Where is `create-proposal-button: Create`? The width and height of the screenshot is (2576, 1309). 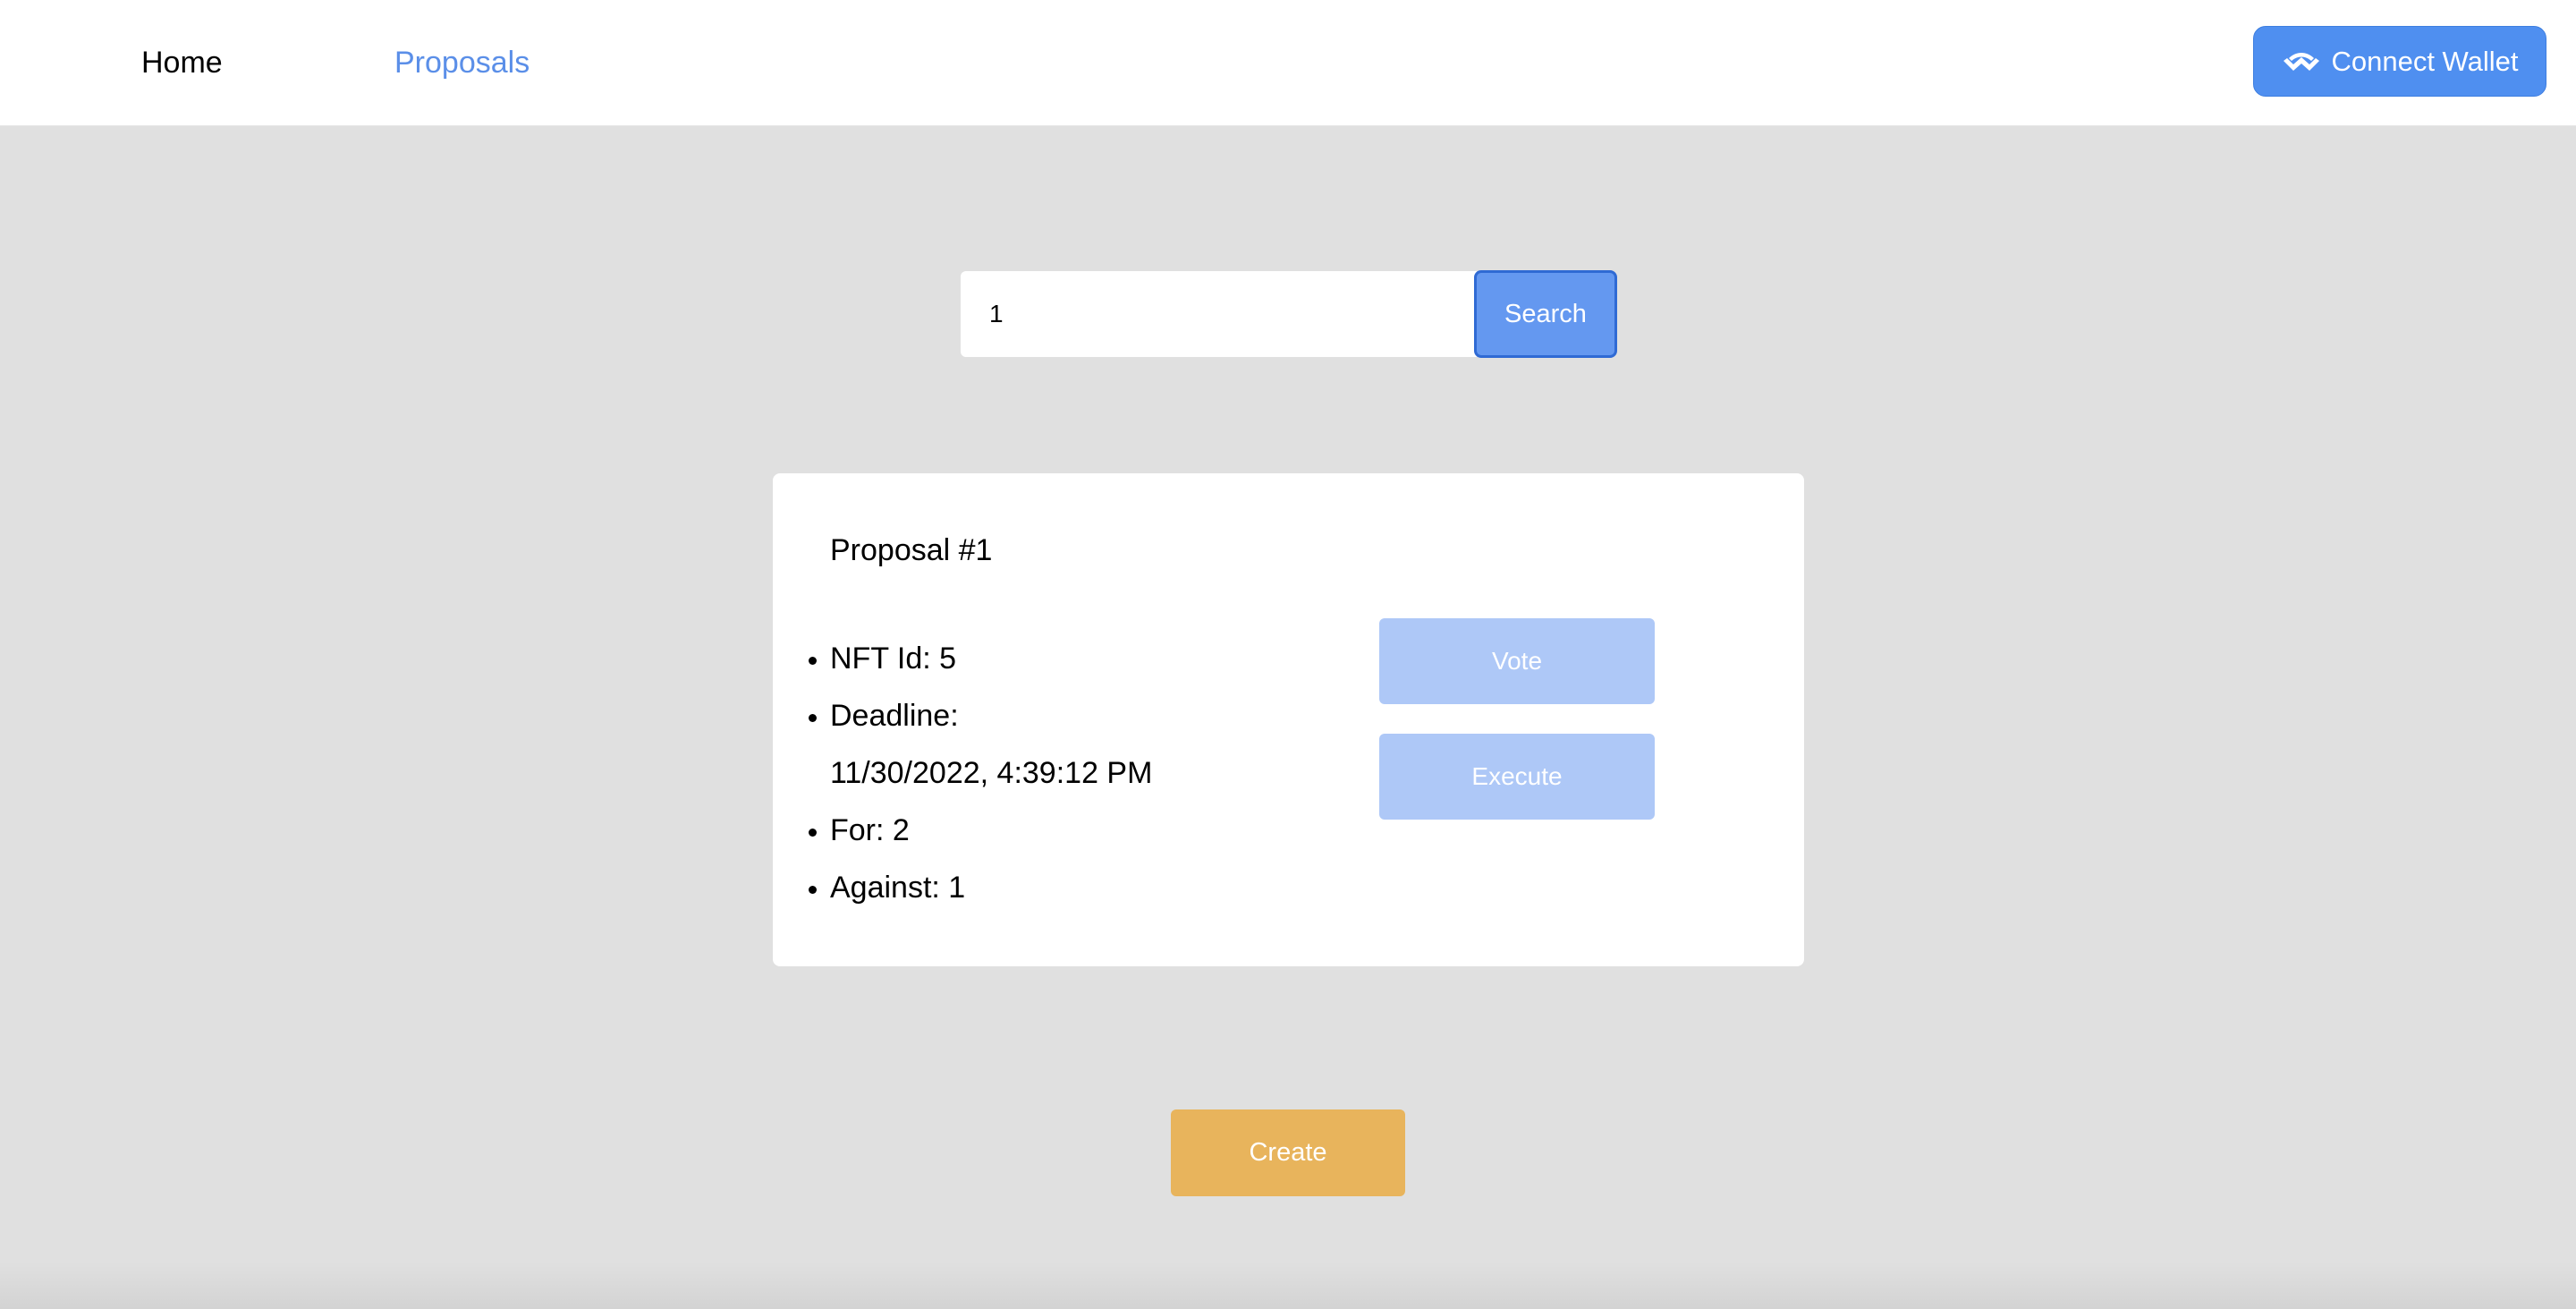 create-proposal-button: Create is located at coordinates (1288, 1152).